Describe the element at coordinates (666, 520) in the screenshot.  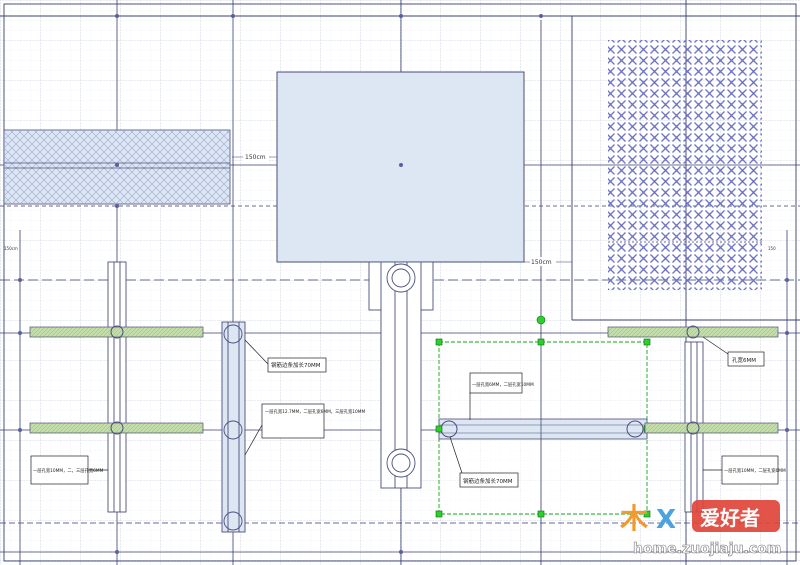
I see `watermark-logo-mid: X` at that location.